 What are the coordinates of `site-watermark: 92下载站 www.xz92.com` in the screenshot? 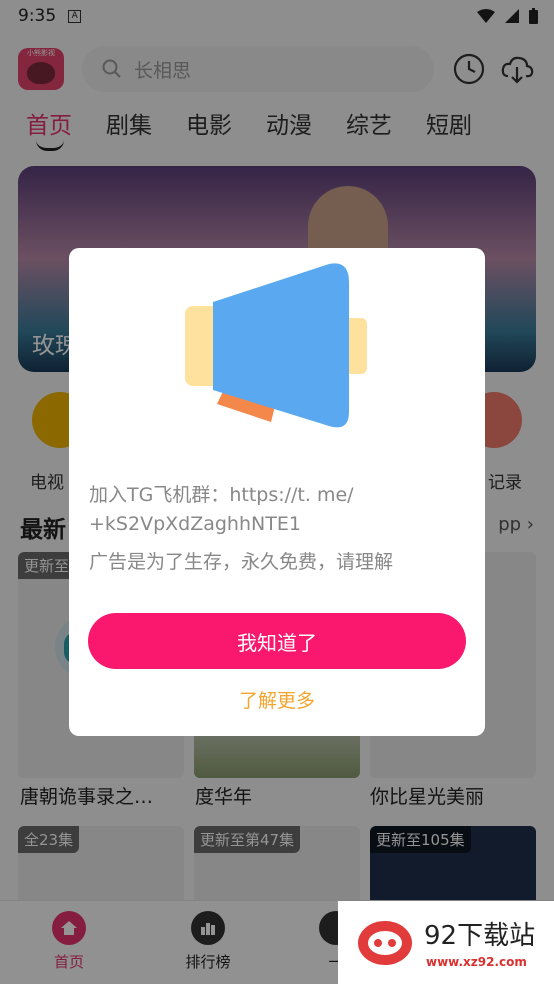 It's located at (446, 942).